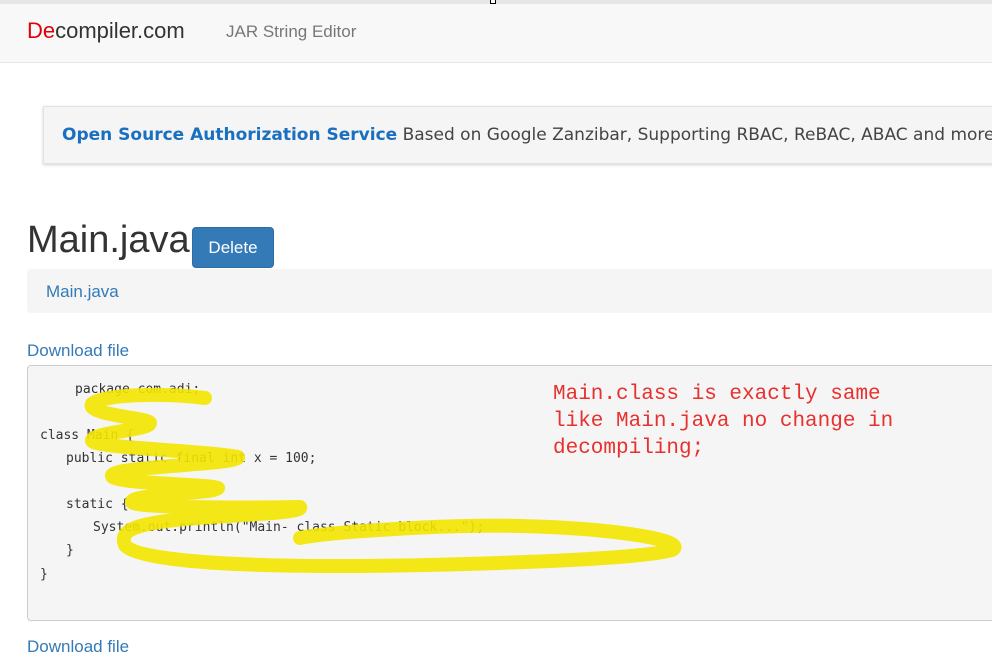 The height and width of the screenshot is (672, 992). Describe the element at coordinates (233, 247) in the screenshot. I see `delete-button: Delete` at that location.